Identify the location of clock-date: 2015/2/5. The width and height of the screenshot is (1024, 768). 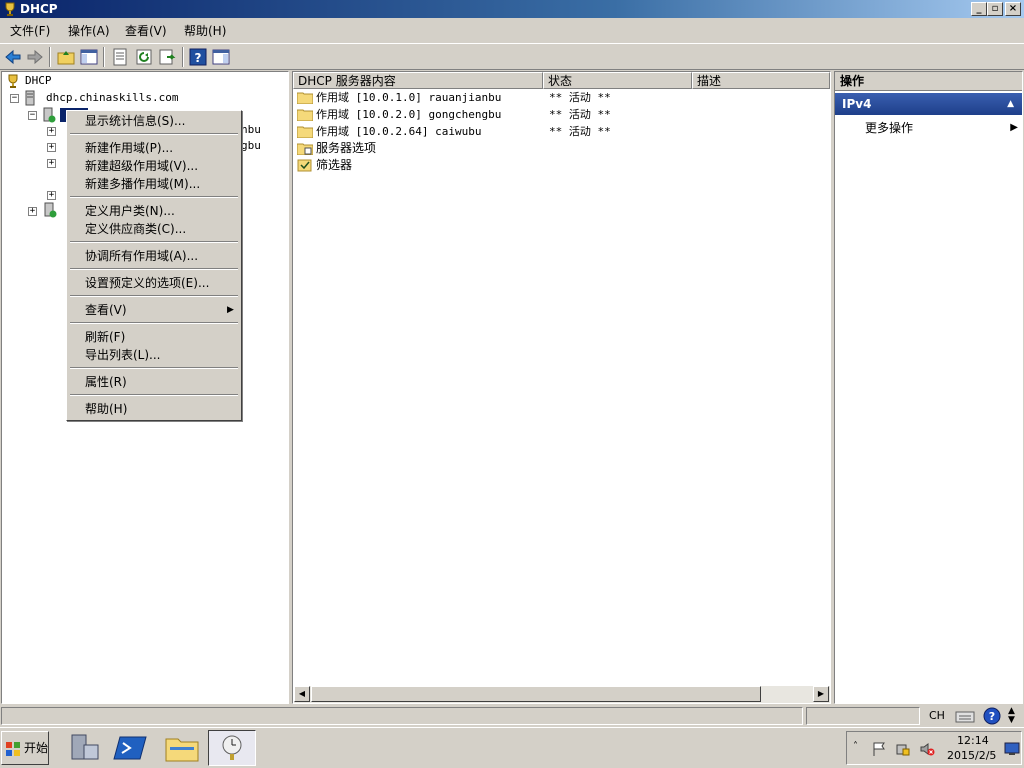
(971, 756).